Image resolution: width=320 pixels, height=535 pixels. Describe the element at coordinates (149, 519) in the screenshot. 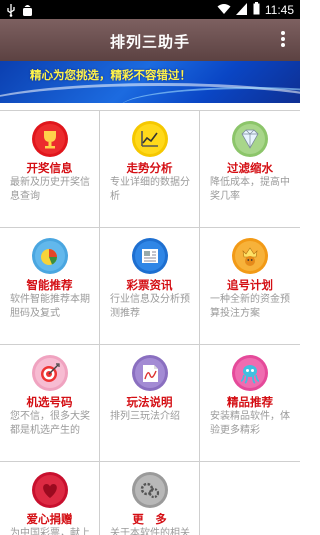

I see `grid-item-label: 更 多` at that location.